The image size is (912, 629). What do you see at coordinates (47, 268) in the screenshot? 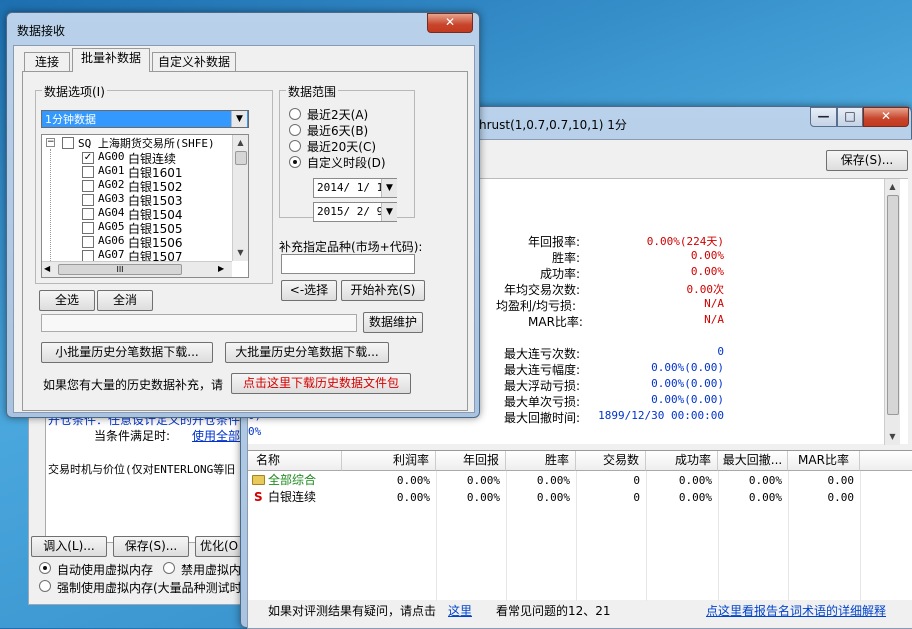
I see `scroll-left-arrow-icon: ◀` at bounding box center [47, 268].